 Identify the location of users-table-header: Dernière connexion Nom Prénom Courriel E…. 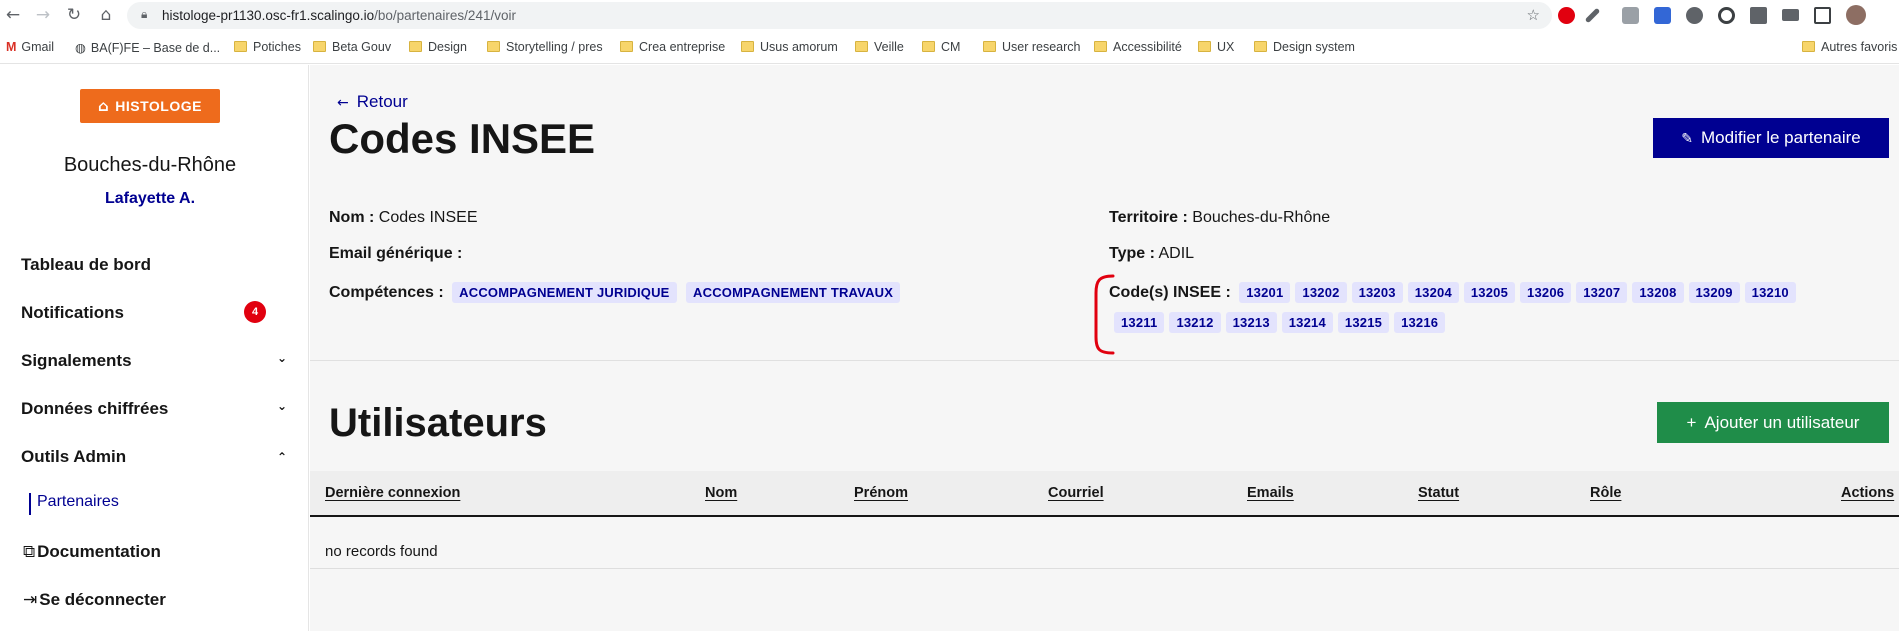
(1104, 494).